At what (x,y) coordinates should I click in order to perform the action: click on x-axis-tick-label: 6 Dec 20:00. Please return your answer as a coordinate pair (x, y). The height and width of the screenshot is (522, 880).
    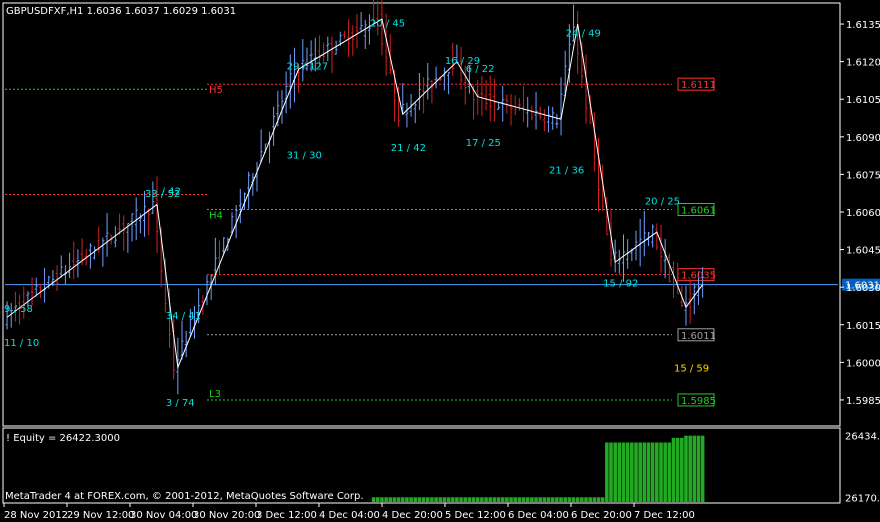
    Looking at the image, I should click on (601, 515).